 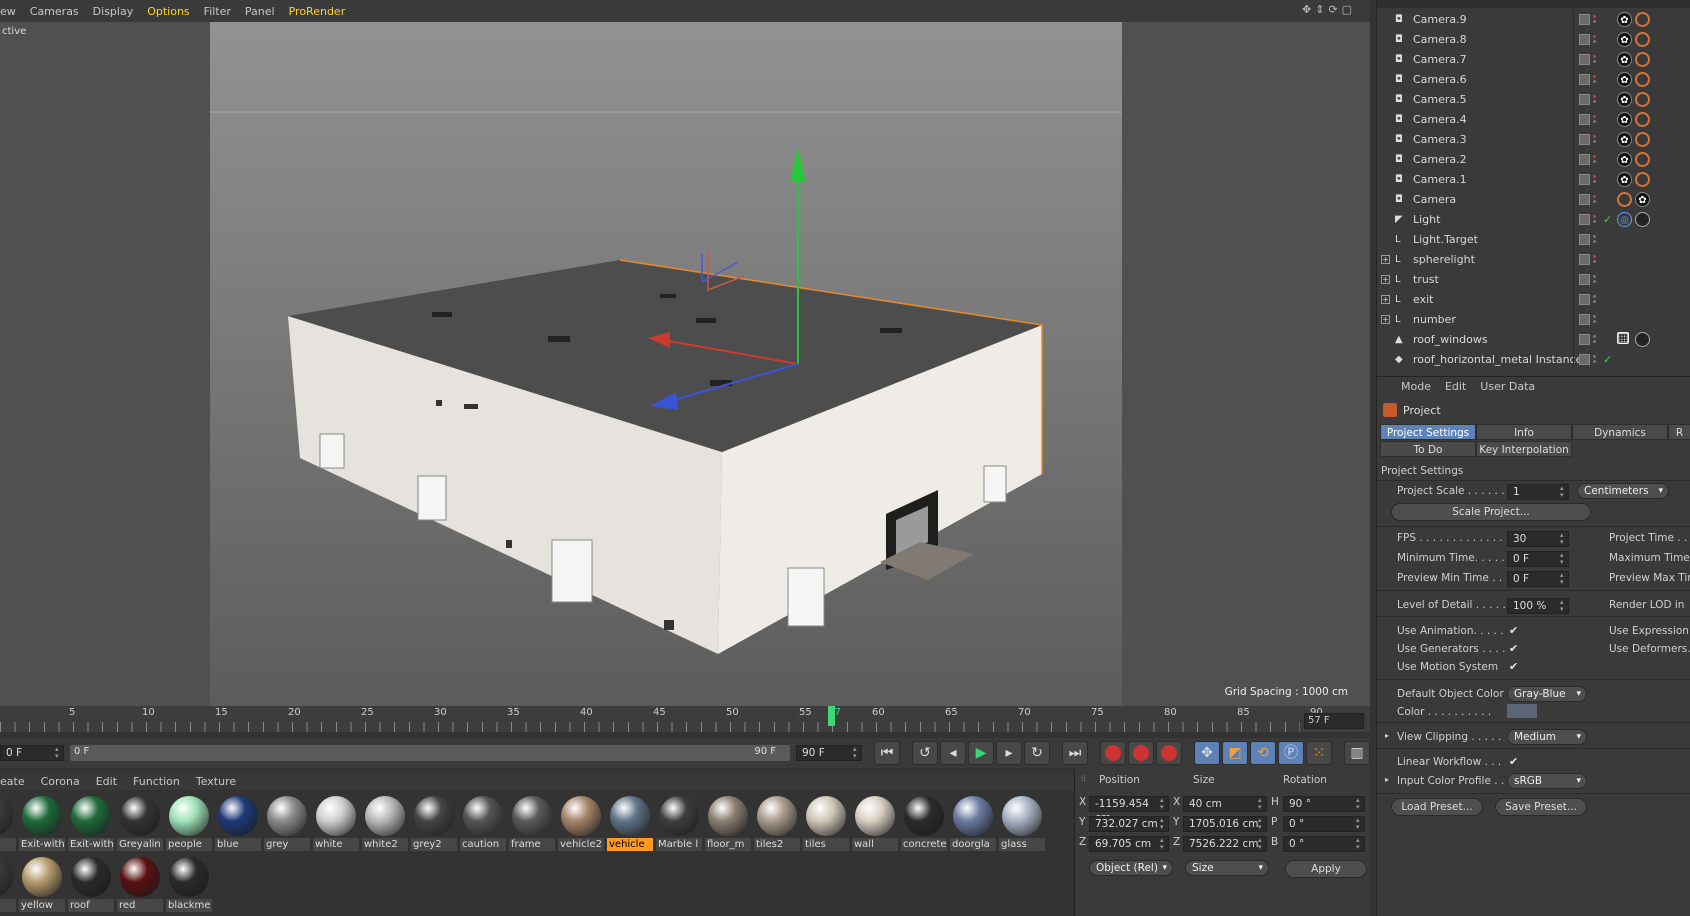 What do you see at coordinates (1022, 823) in the screenshot?
I see `material-swatch: glass` at bounding box center [1022, 823].